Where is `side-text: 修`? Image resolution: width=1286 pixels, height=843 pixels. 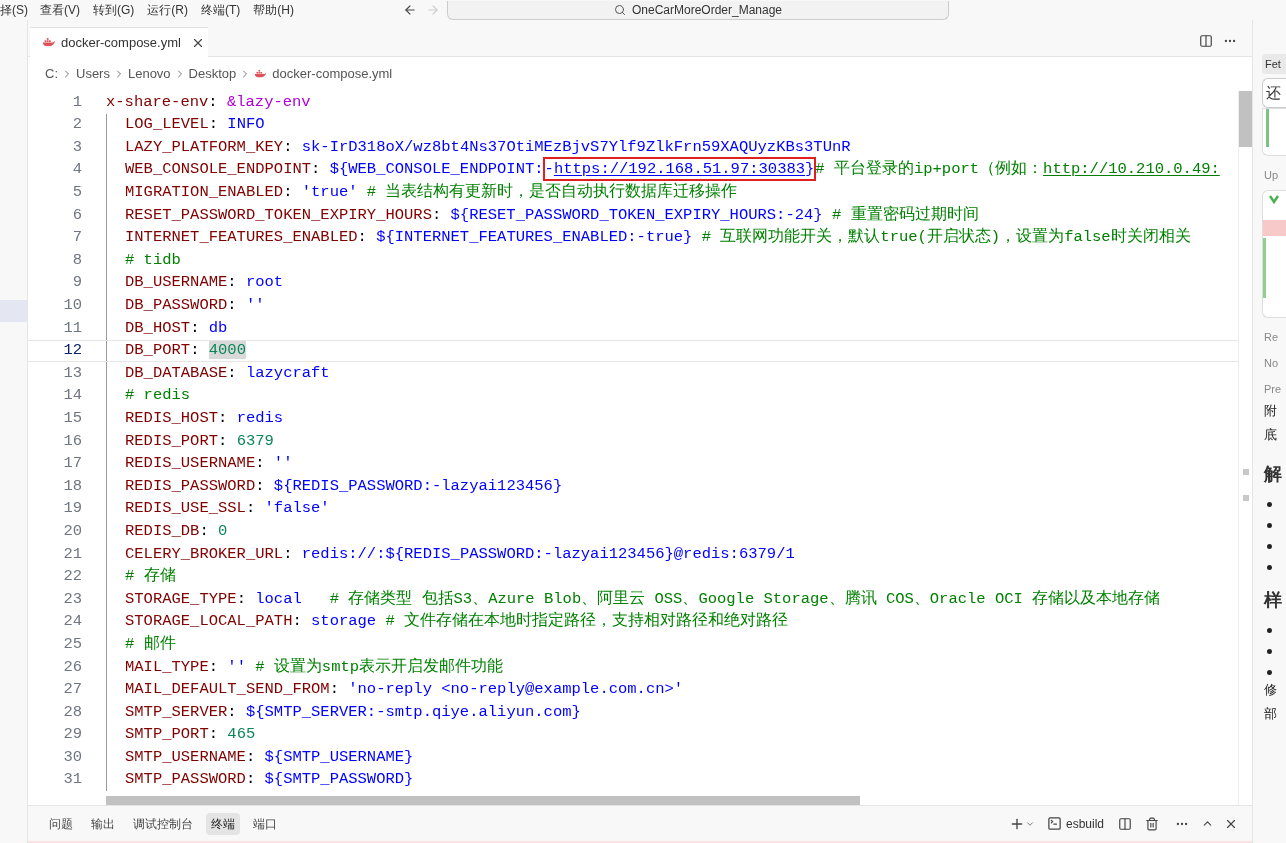 side-text: 修 is located at coordinates (1270, 690).